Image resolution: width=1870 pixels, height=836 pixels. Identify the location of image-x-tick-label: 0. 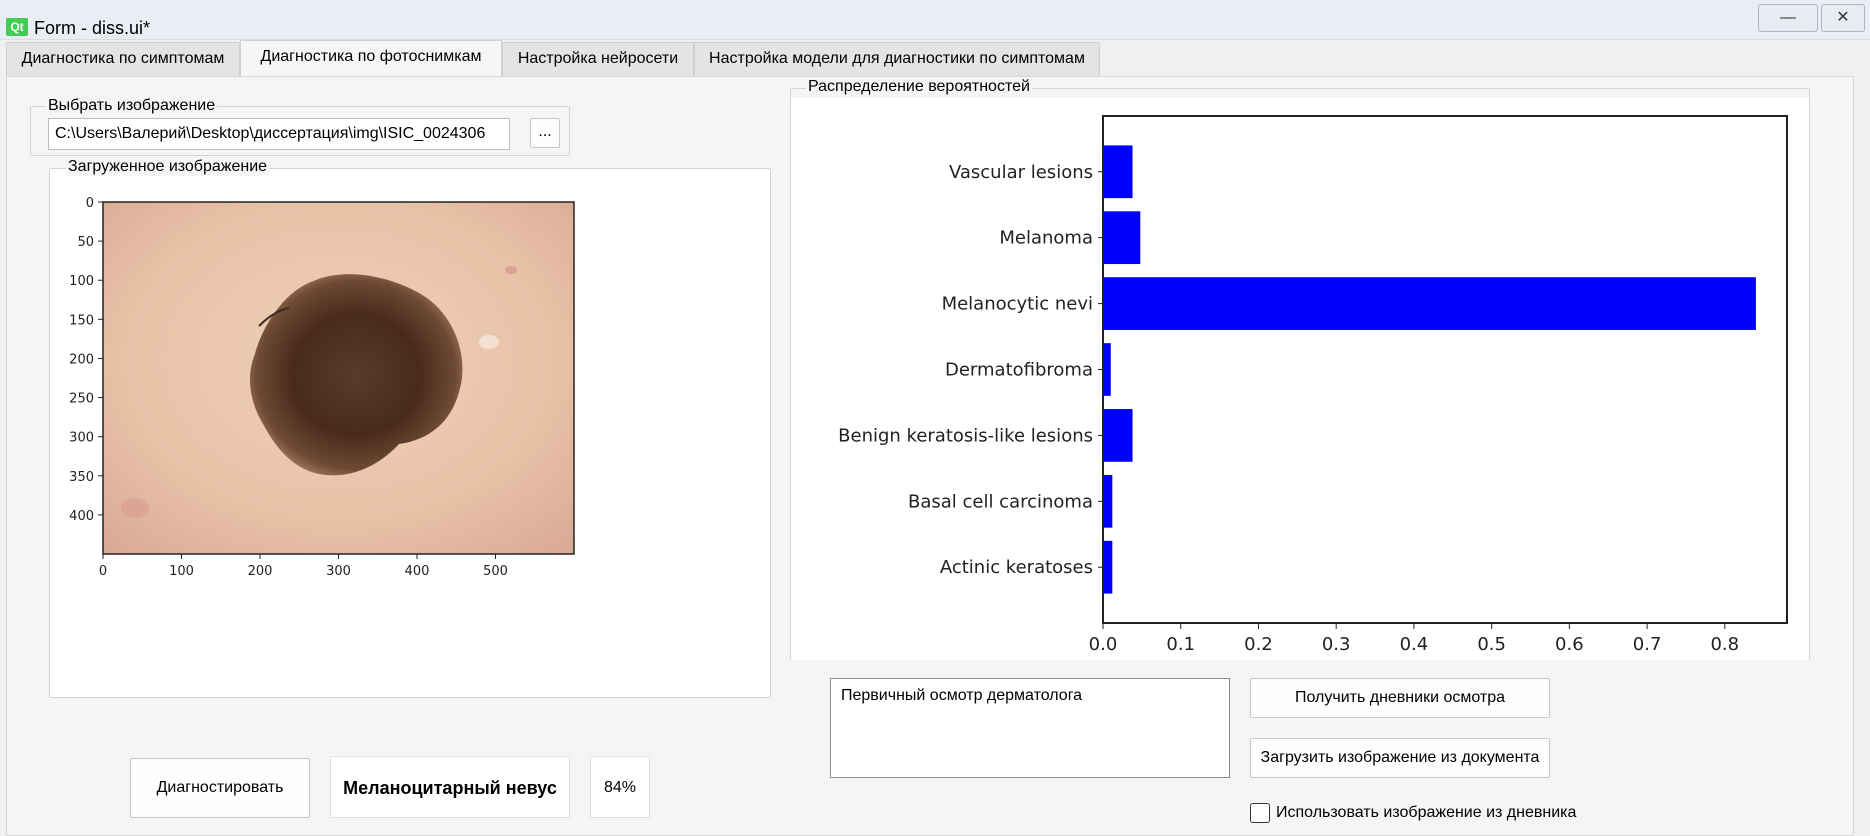
(103, 571).